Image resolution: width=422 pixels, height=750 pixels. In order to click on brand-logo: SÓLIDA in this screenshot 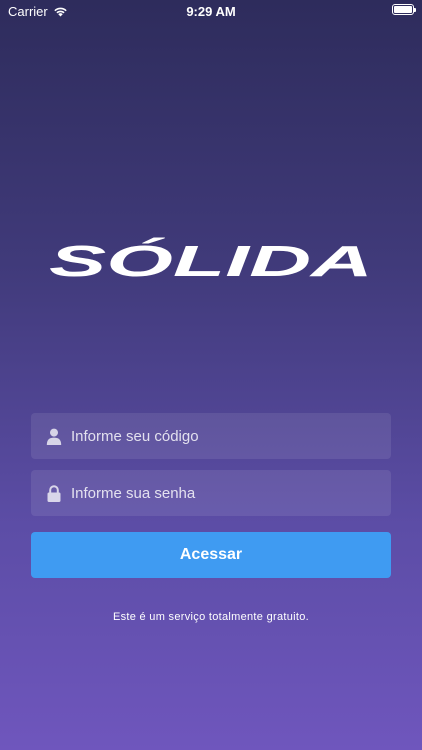, I will do `click(211, 256)`.